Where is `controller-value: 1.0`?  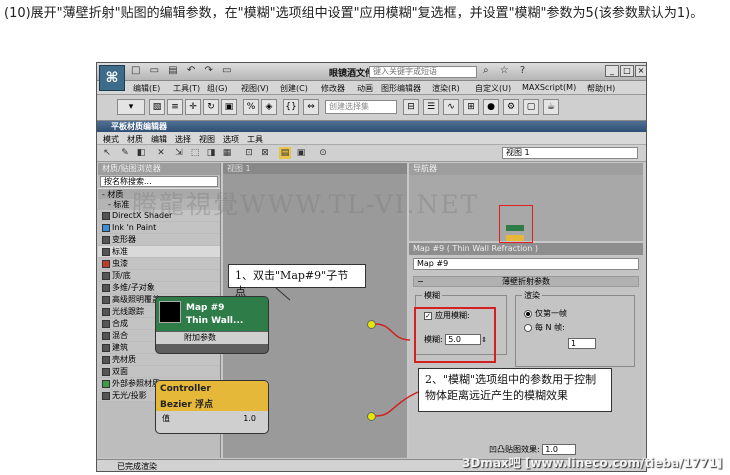 controller-value: 1.0 is located at coordinates (249, 419).